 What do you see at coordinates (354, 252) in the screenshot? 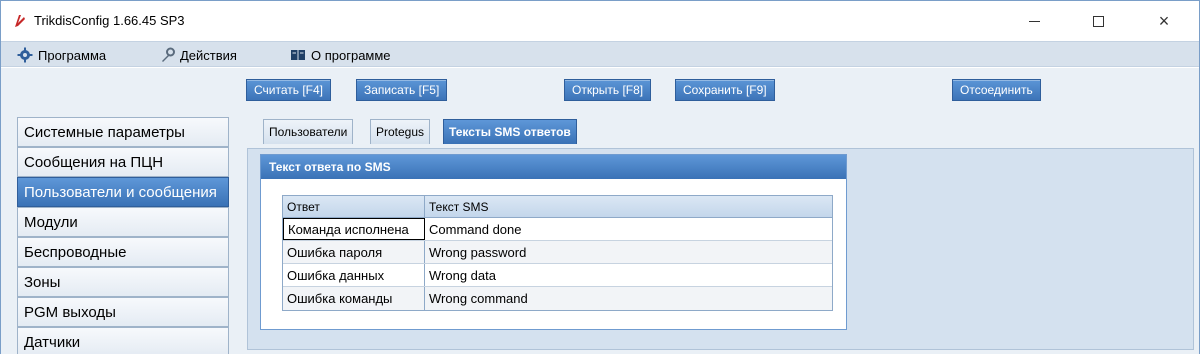
I see `reply-name-cell: Ошибка пароля` at bounding box center [354, 252].